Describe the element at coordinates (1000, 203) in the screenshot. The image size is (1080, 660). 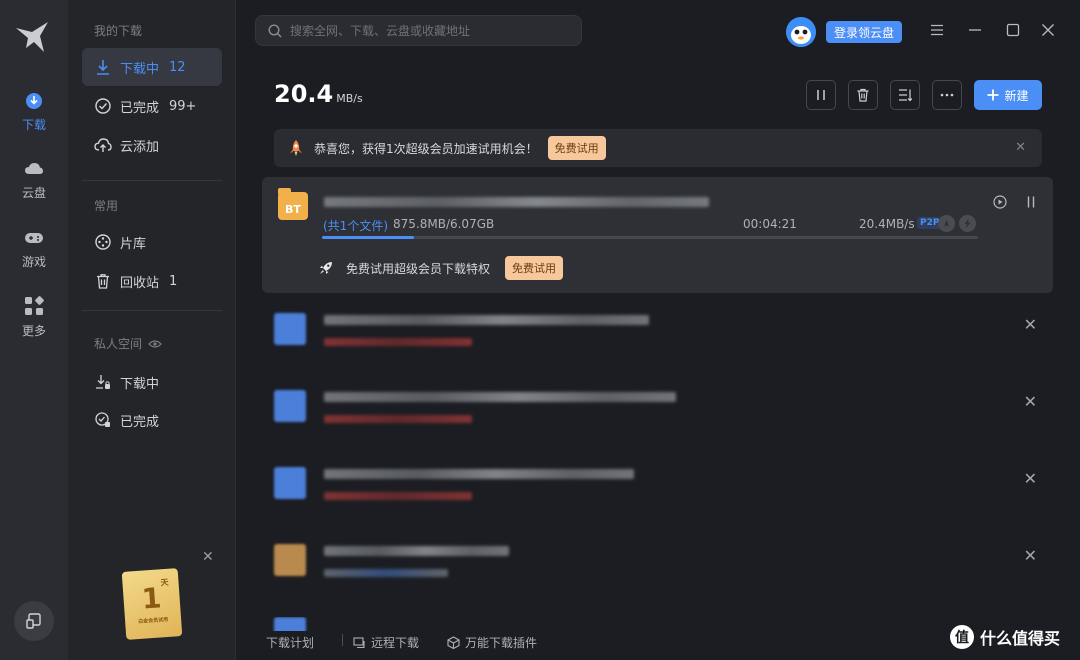
I see `play-icon` at that location.